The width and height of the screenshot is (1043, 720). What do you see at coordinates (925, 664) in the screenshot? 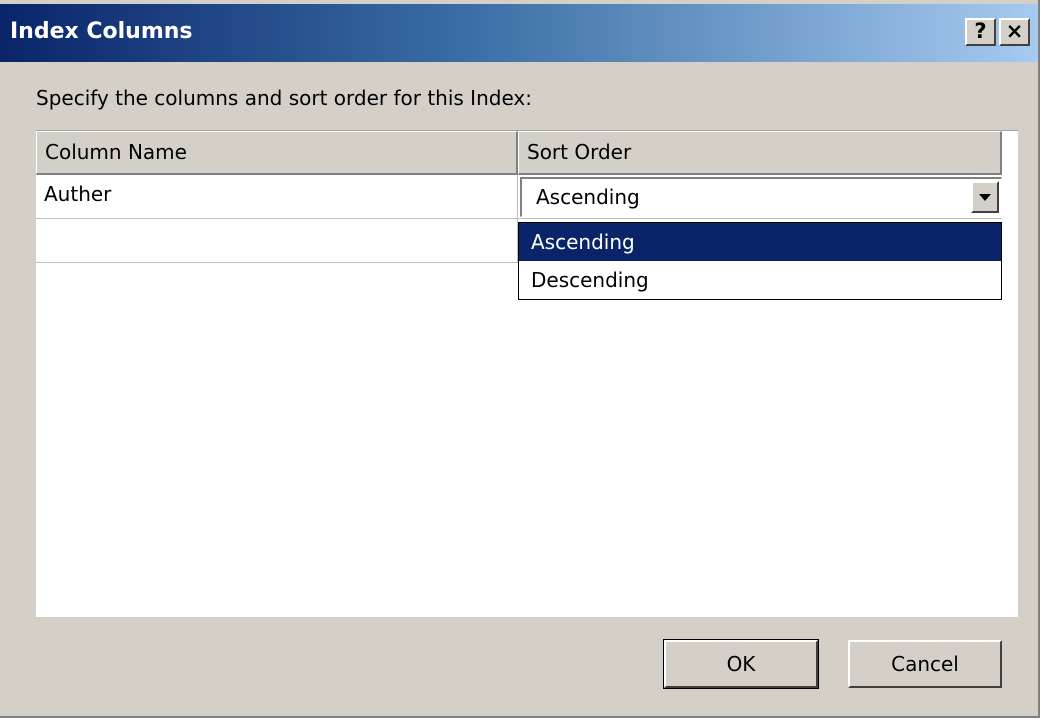
I see `cancel-button: Cancel` at bounding box center [925, 664].